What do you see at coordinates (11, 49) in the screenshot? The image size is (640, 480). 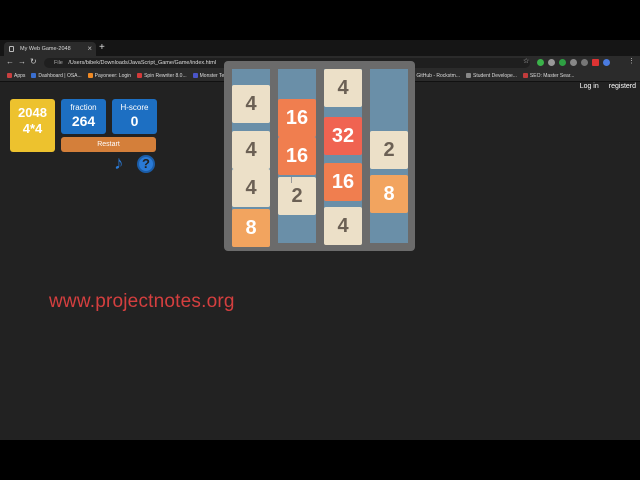 I see `page-icon` at bounding box center [11, 49].